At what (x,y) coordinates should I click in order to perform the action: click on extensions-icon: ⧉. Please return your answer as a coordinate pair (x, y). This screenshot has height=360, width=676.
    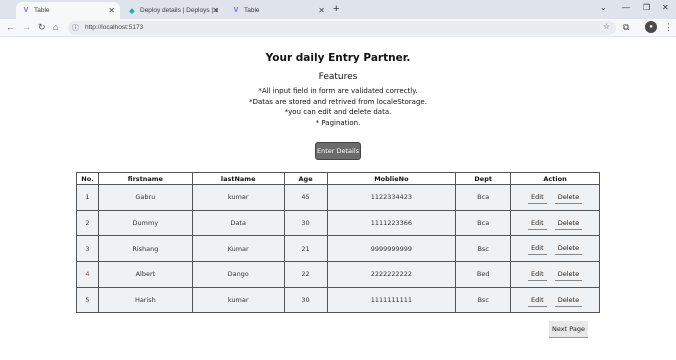
    Looking at the image, I should click on (626, 27).